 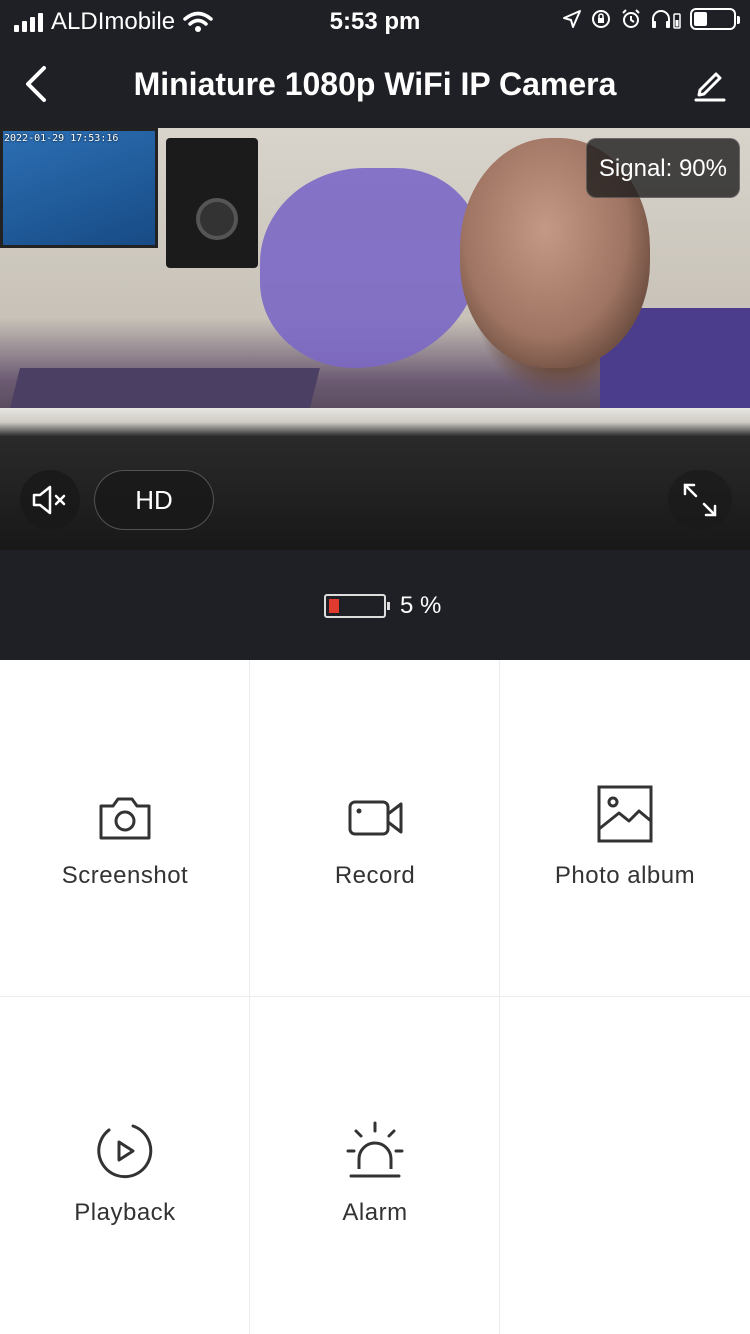 I want to click on rotation-lock-icon, so click(x=601, y=19).